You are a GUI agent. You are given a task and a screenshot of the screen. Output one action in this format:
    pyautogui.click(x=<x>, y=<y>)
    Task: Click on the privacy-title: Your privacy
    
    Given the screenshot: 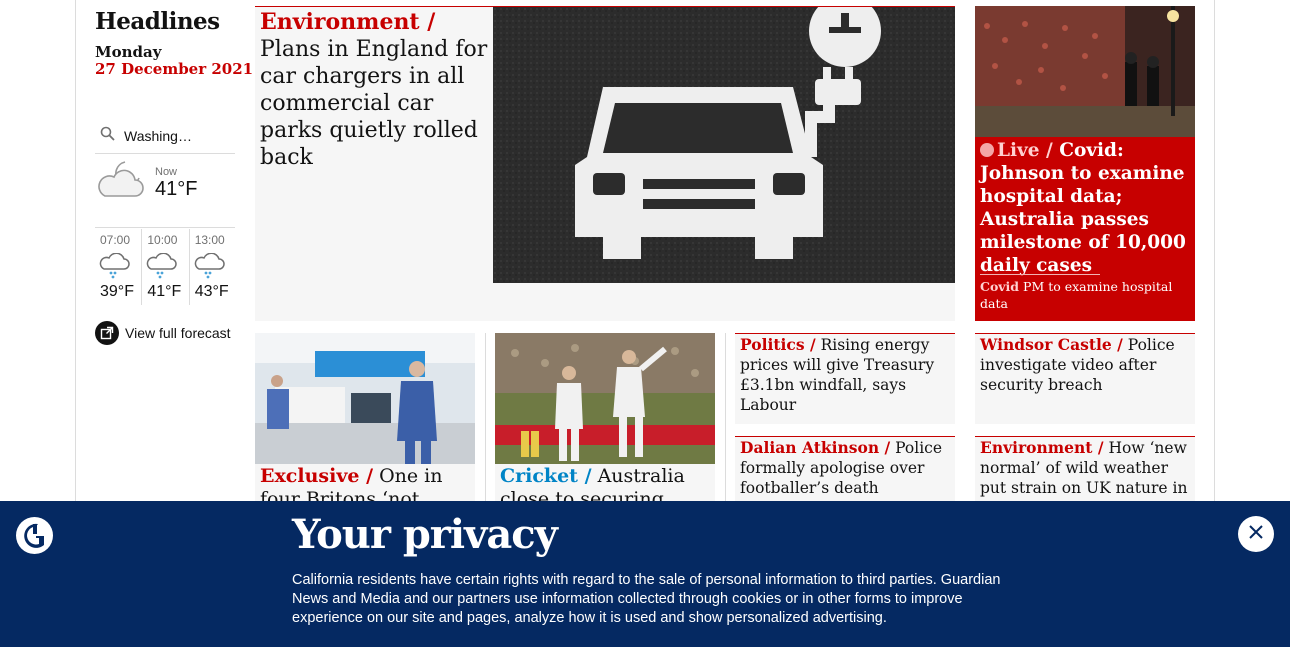 What is the action you would take?
    pyautogui.click(x=425, y=534)
    